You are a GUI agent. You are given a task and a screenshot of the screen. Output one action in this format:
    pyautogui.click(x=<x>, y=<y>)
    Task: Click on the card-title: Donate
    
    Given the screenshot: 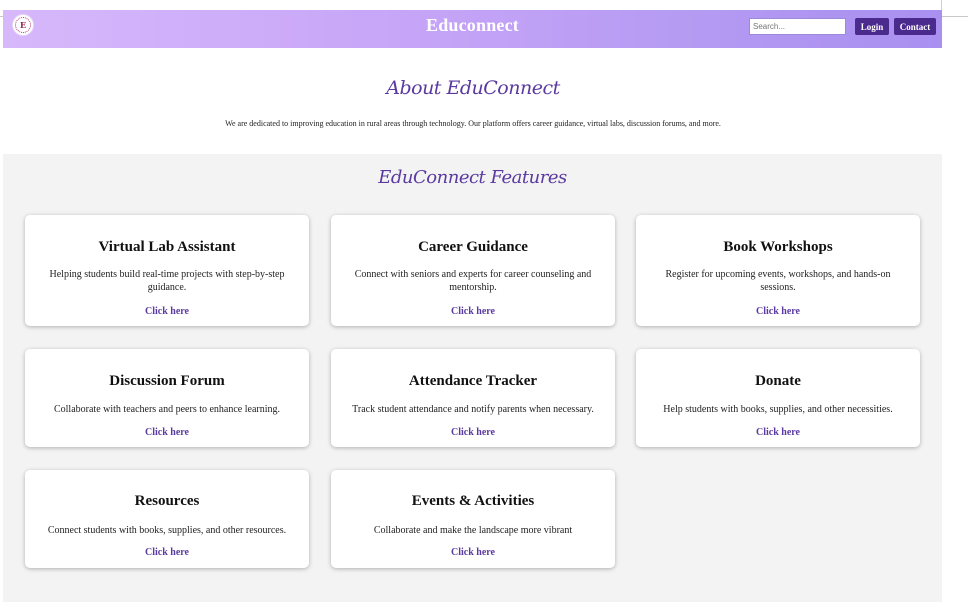 What is the action you would take?
    pyautogui.click(x=778, y=381)
    